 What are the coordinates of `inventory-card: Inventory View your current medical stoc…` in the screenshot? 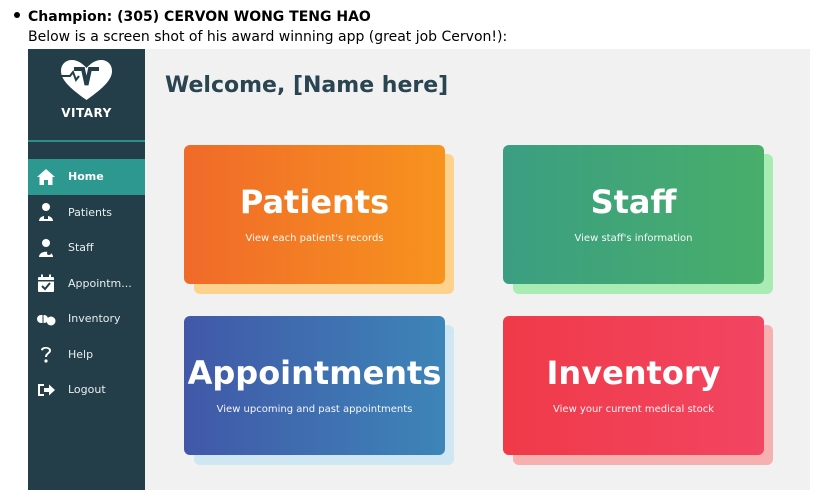 It's located at (633, 385).